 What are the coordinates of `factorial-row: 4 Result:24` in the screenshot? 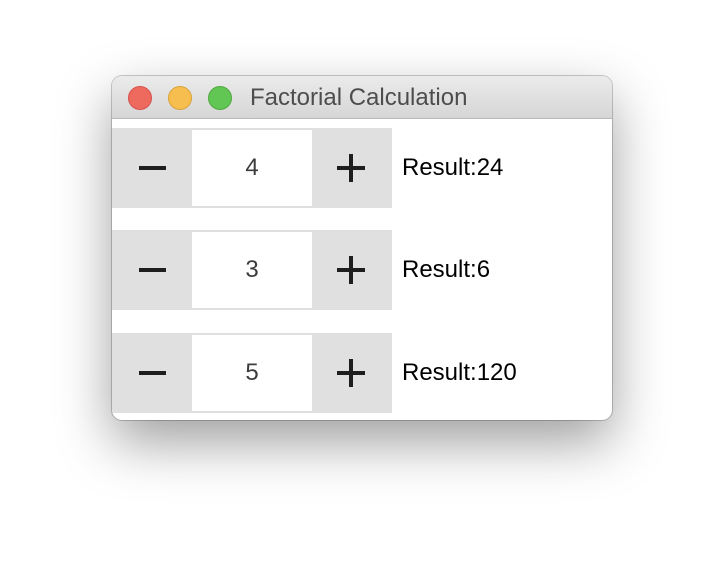 It's located at (362, 168).